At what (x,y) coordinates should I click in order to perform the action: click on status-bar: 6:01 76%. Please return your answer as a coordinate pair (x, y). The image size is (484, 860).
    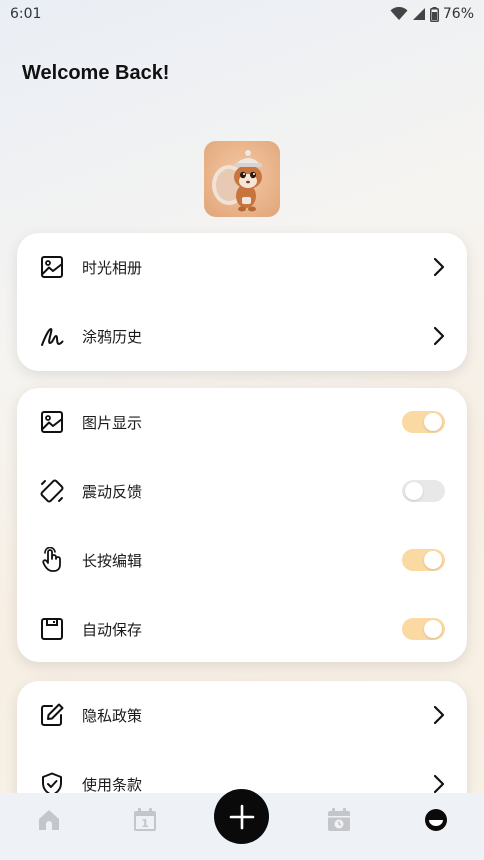
    Looking at the image, I should click on (242, 14).